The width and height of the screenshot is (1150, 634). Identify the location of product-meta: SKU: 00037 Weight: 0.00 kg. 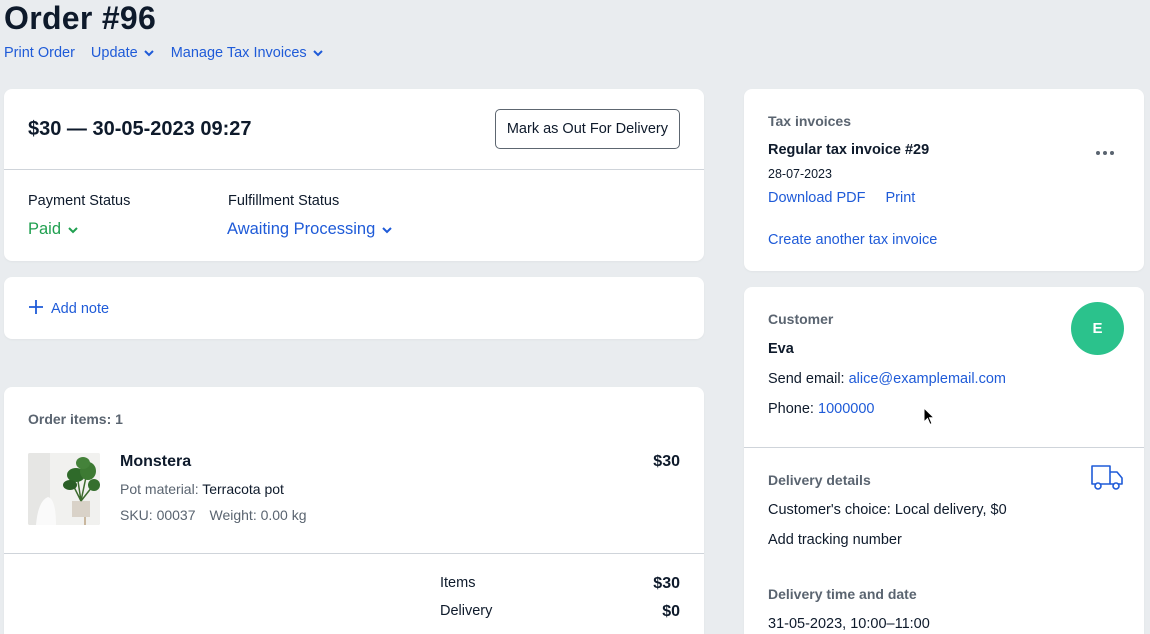
(213, 515).